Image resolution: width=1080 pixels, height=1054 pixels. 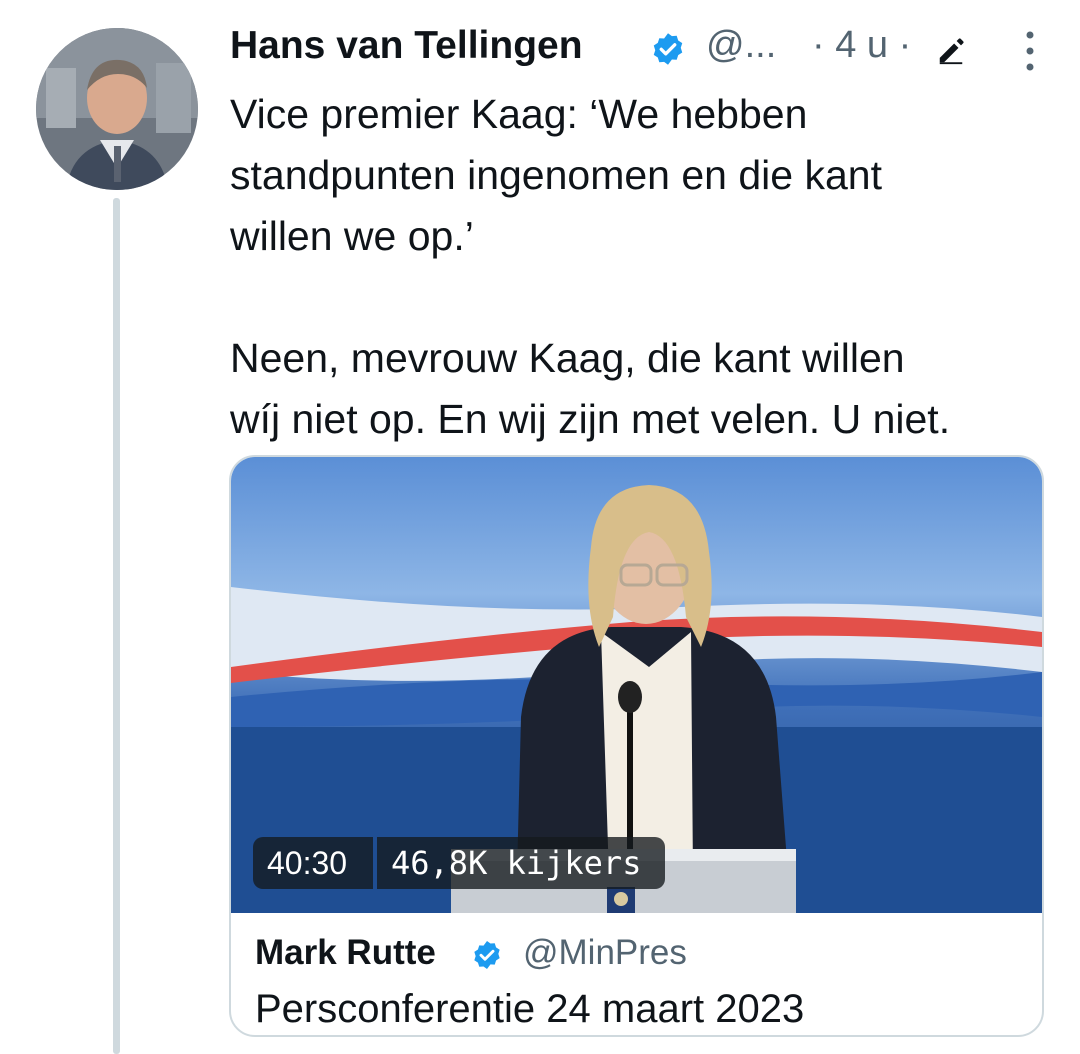 I want to click on tweet-time: · 4 u ·, so click(x=861, y=45).